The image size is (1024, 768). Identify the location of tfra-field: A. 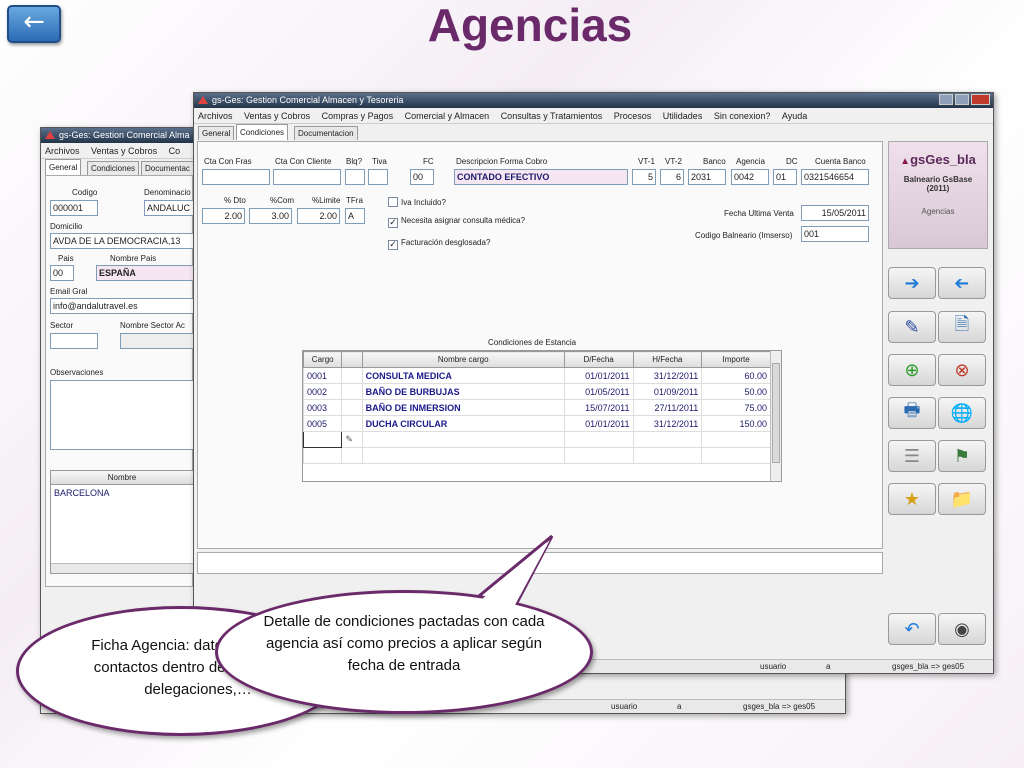
(355, 216).